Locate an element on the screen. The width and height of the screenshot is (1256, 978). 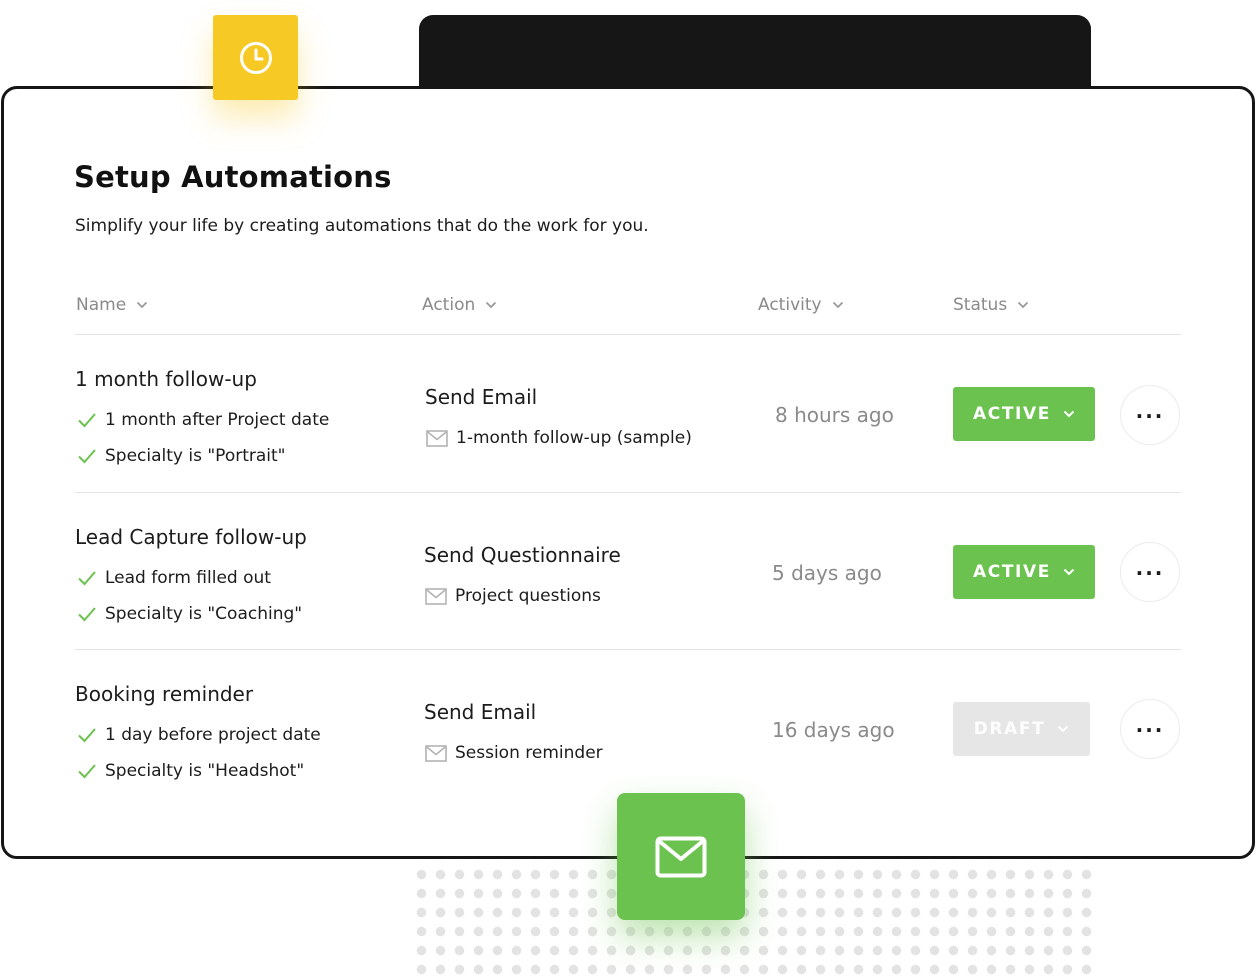
clock-badge is located at coordinates (255, 57).